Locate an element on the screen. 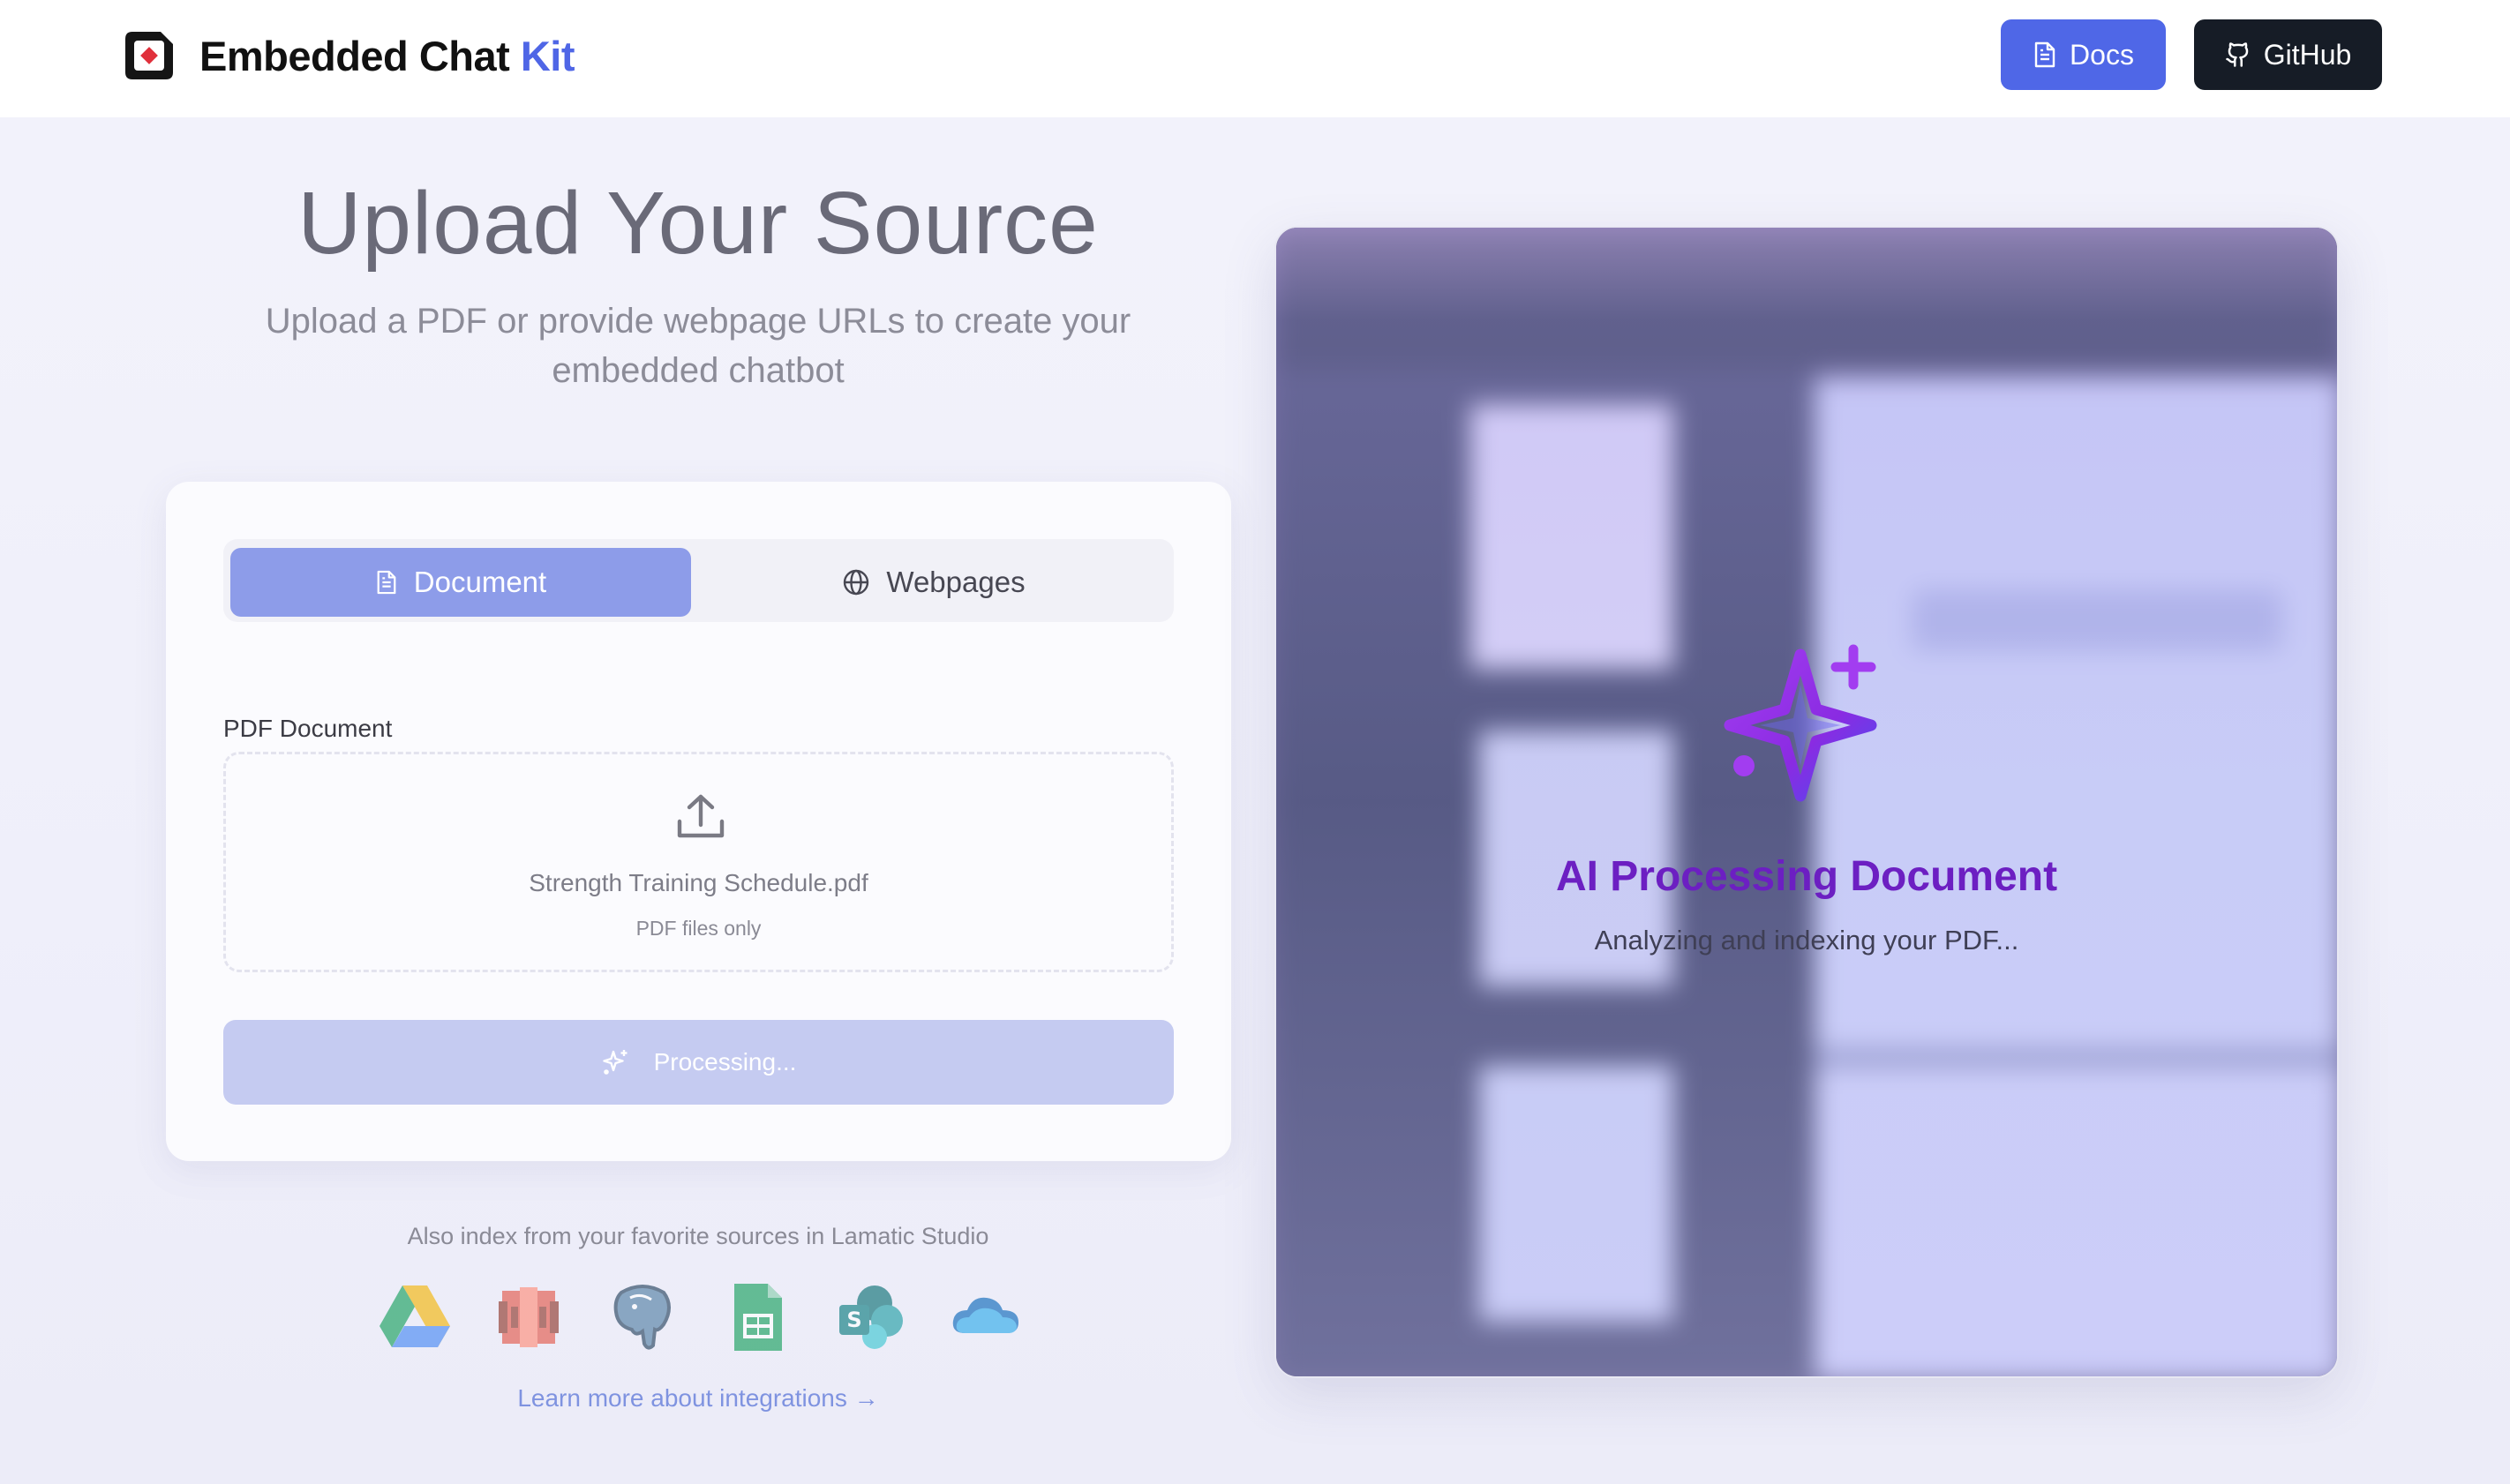 The width and height of the screenshot is (2510, 1484). github-icon is located at coordinates (2236, 54).